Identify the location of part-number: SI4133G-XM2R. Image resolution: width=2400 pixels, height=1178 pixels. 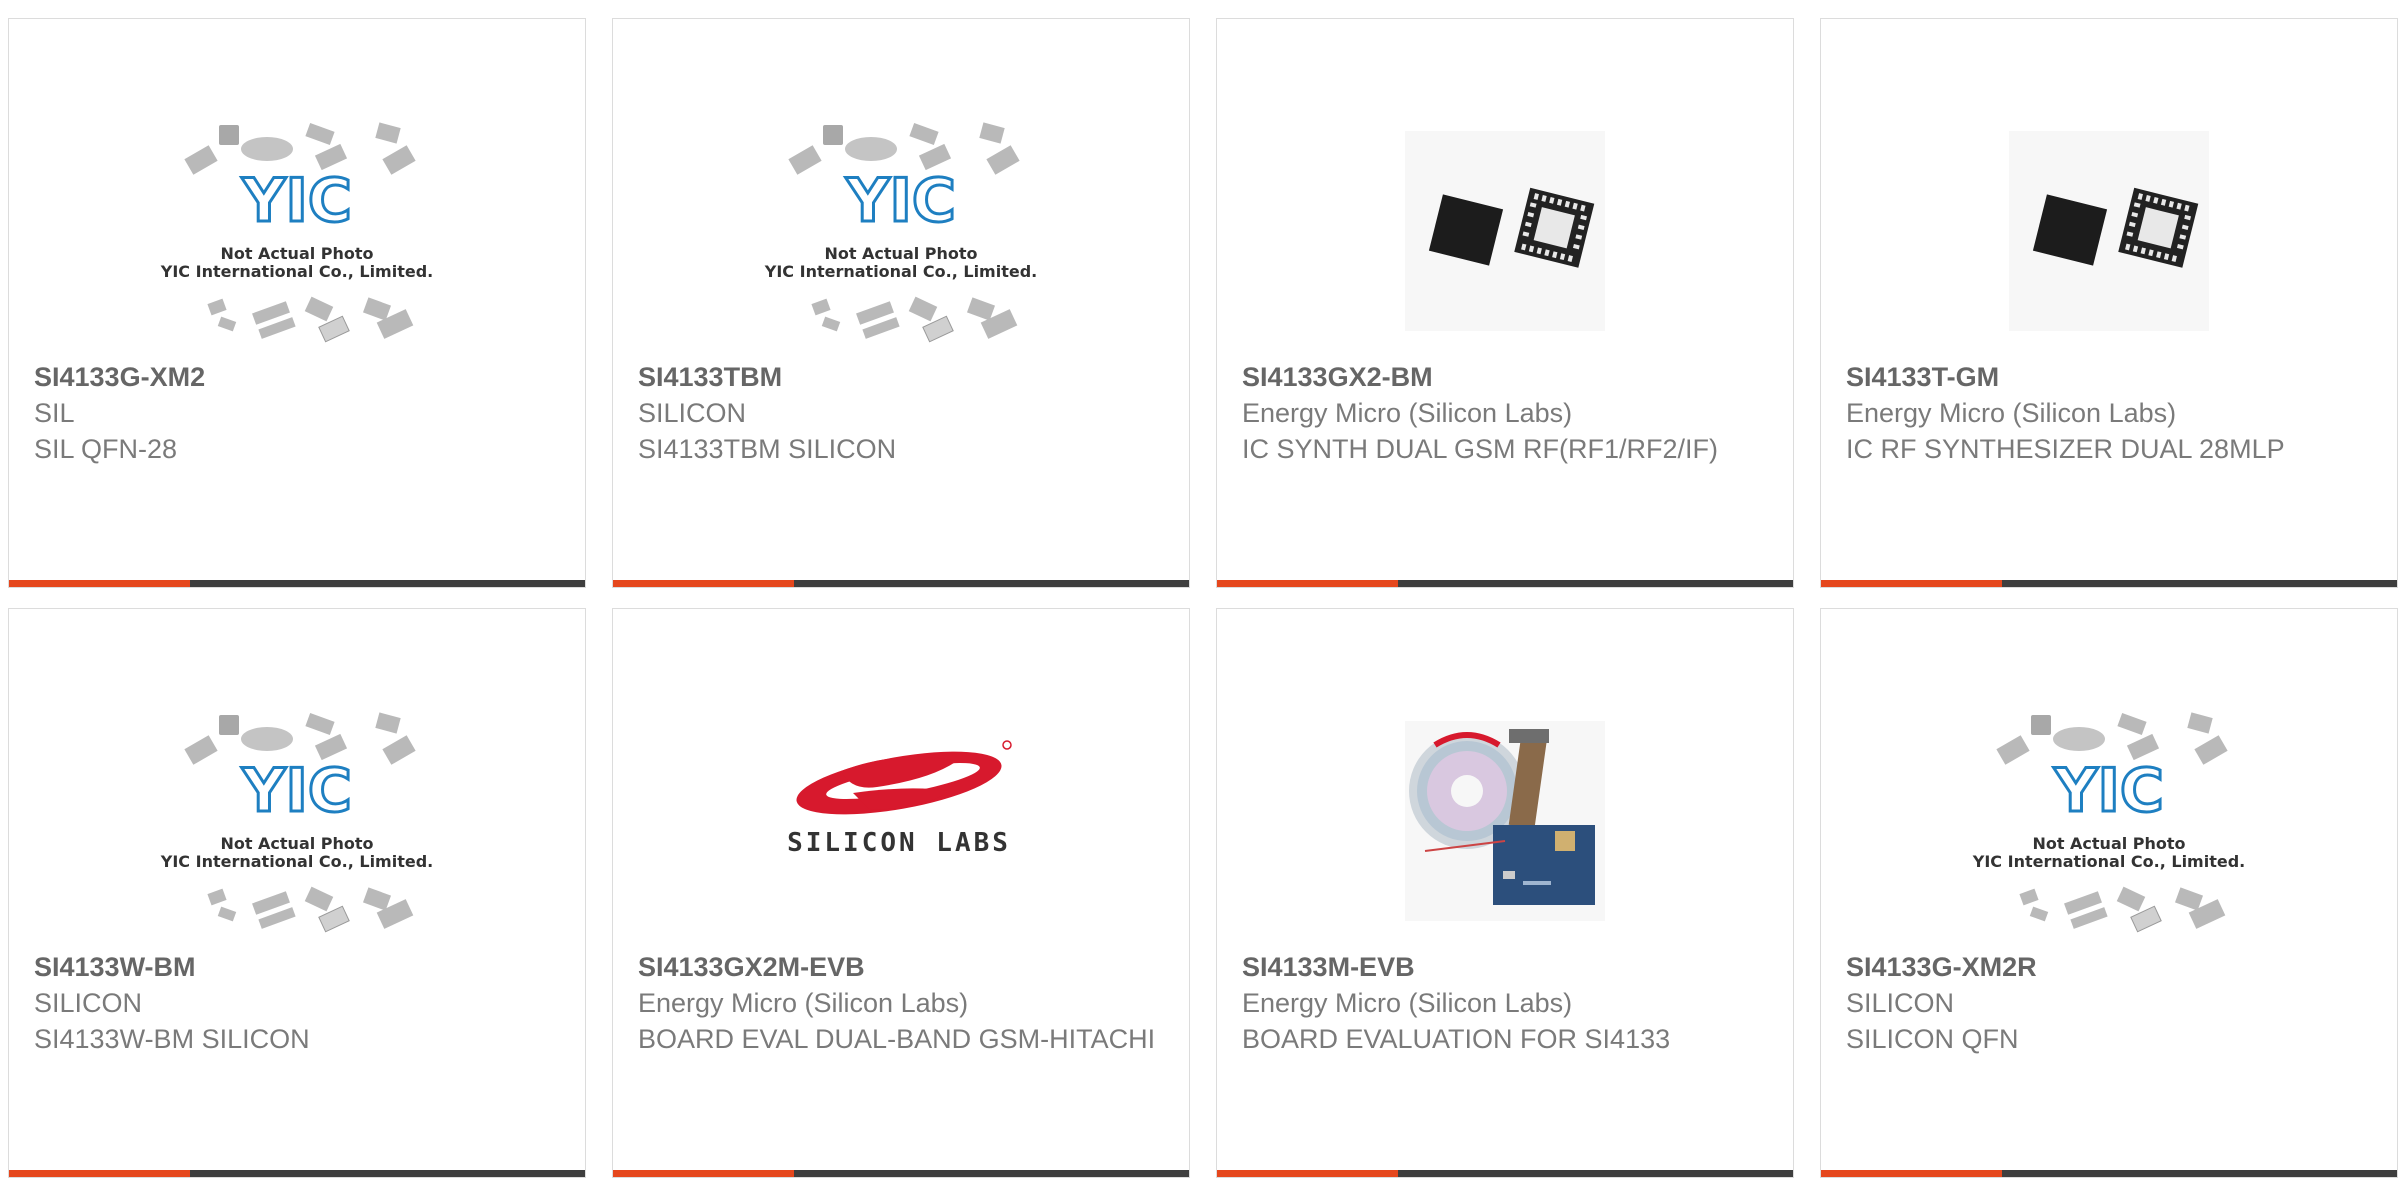
(2109, 967).